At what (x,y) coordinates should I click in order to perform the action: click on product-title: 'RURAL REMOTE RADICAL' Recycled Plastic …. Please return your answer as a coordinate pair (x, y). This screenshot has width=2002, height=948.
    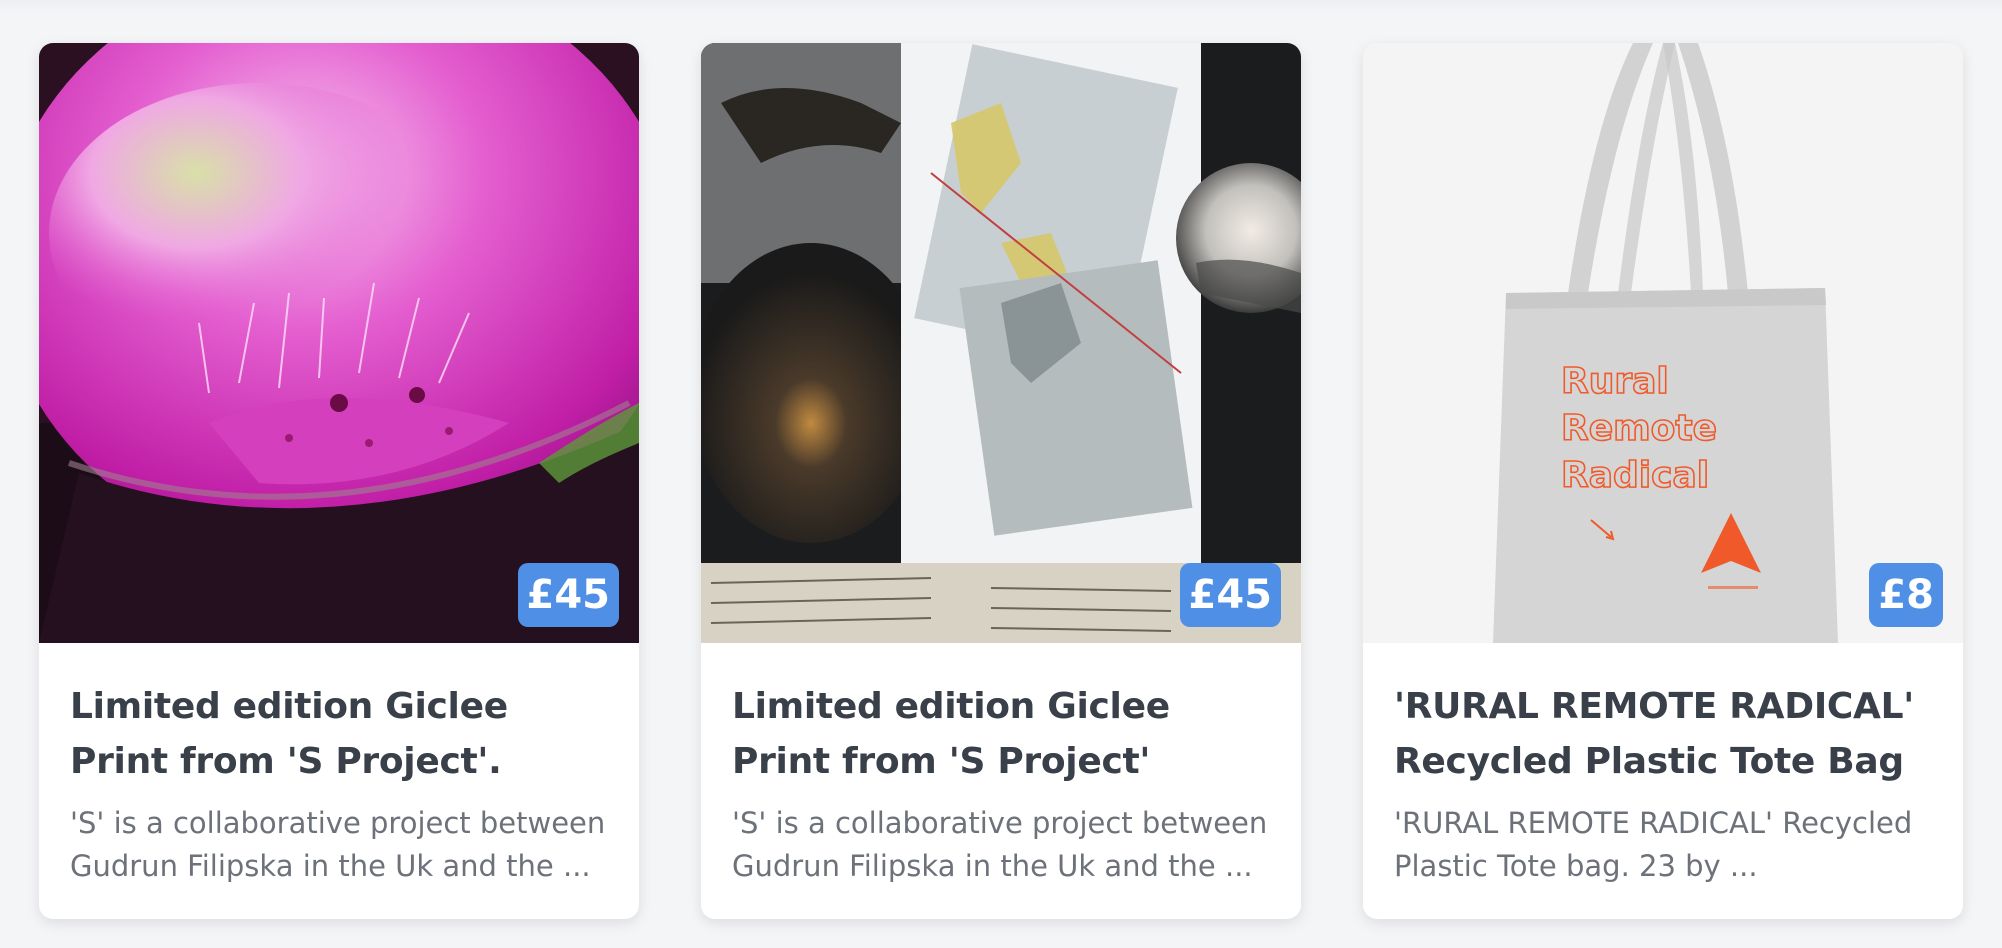
    Looking at the image, I should click on (1663, 734).